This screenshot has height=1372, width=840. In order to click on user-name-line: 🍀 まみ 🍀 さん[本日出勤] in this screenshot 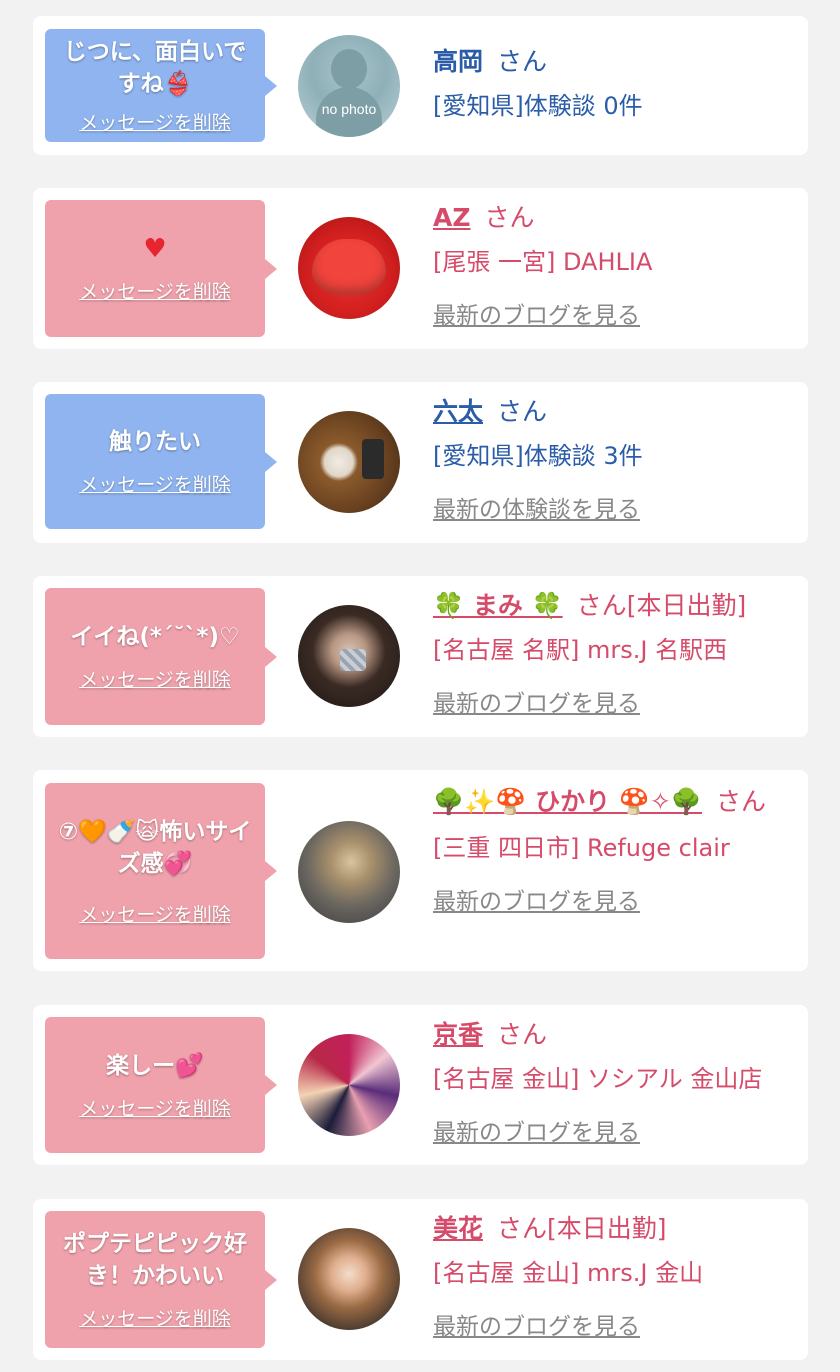, I will do `click(610, 606)`.